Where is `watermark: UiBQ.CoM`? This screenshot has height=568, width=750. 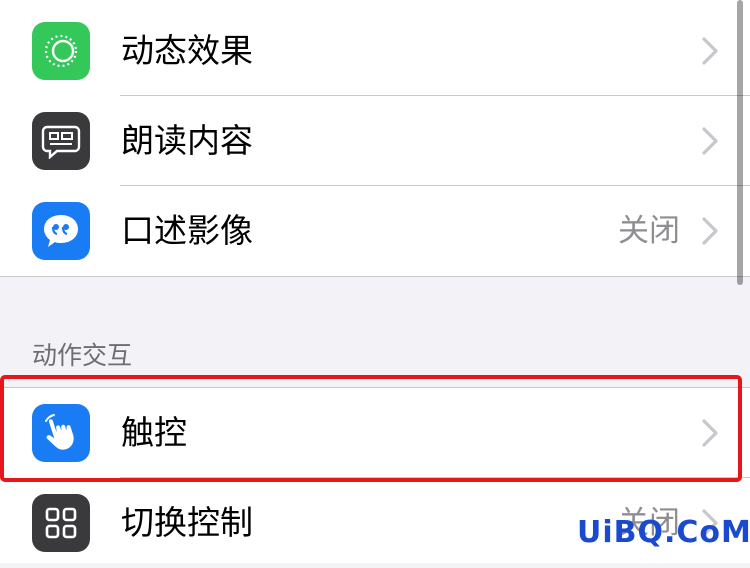
watermark: UiBQ.CoM is located at coordinates (663, 532).